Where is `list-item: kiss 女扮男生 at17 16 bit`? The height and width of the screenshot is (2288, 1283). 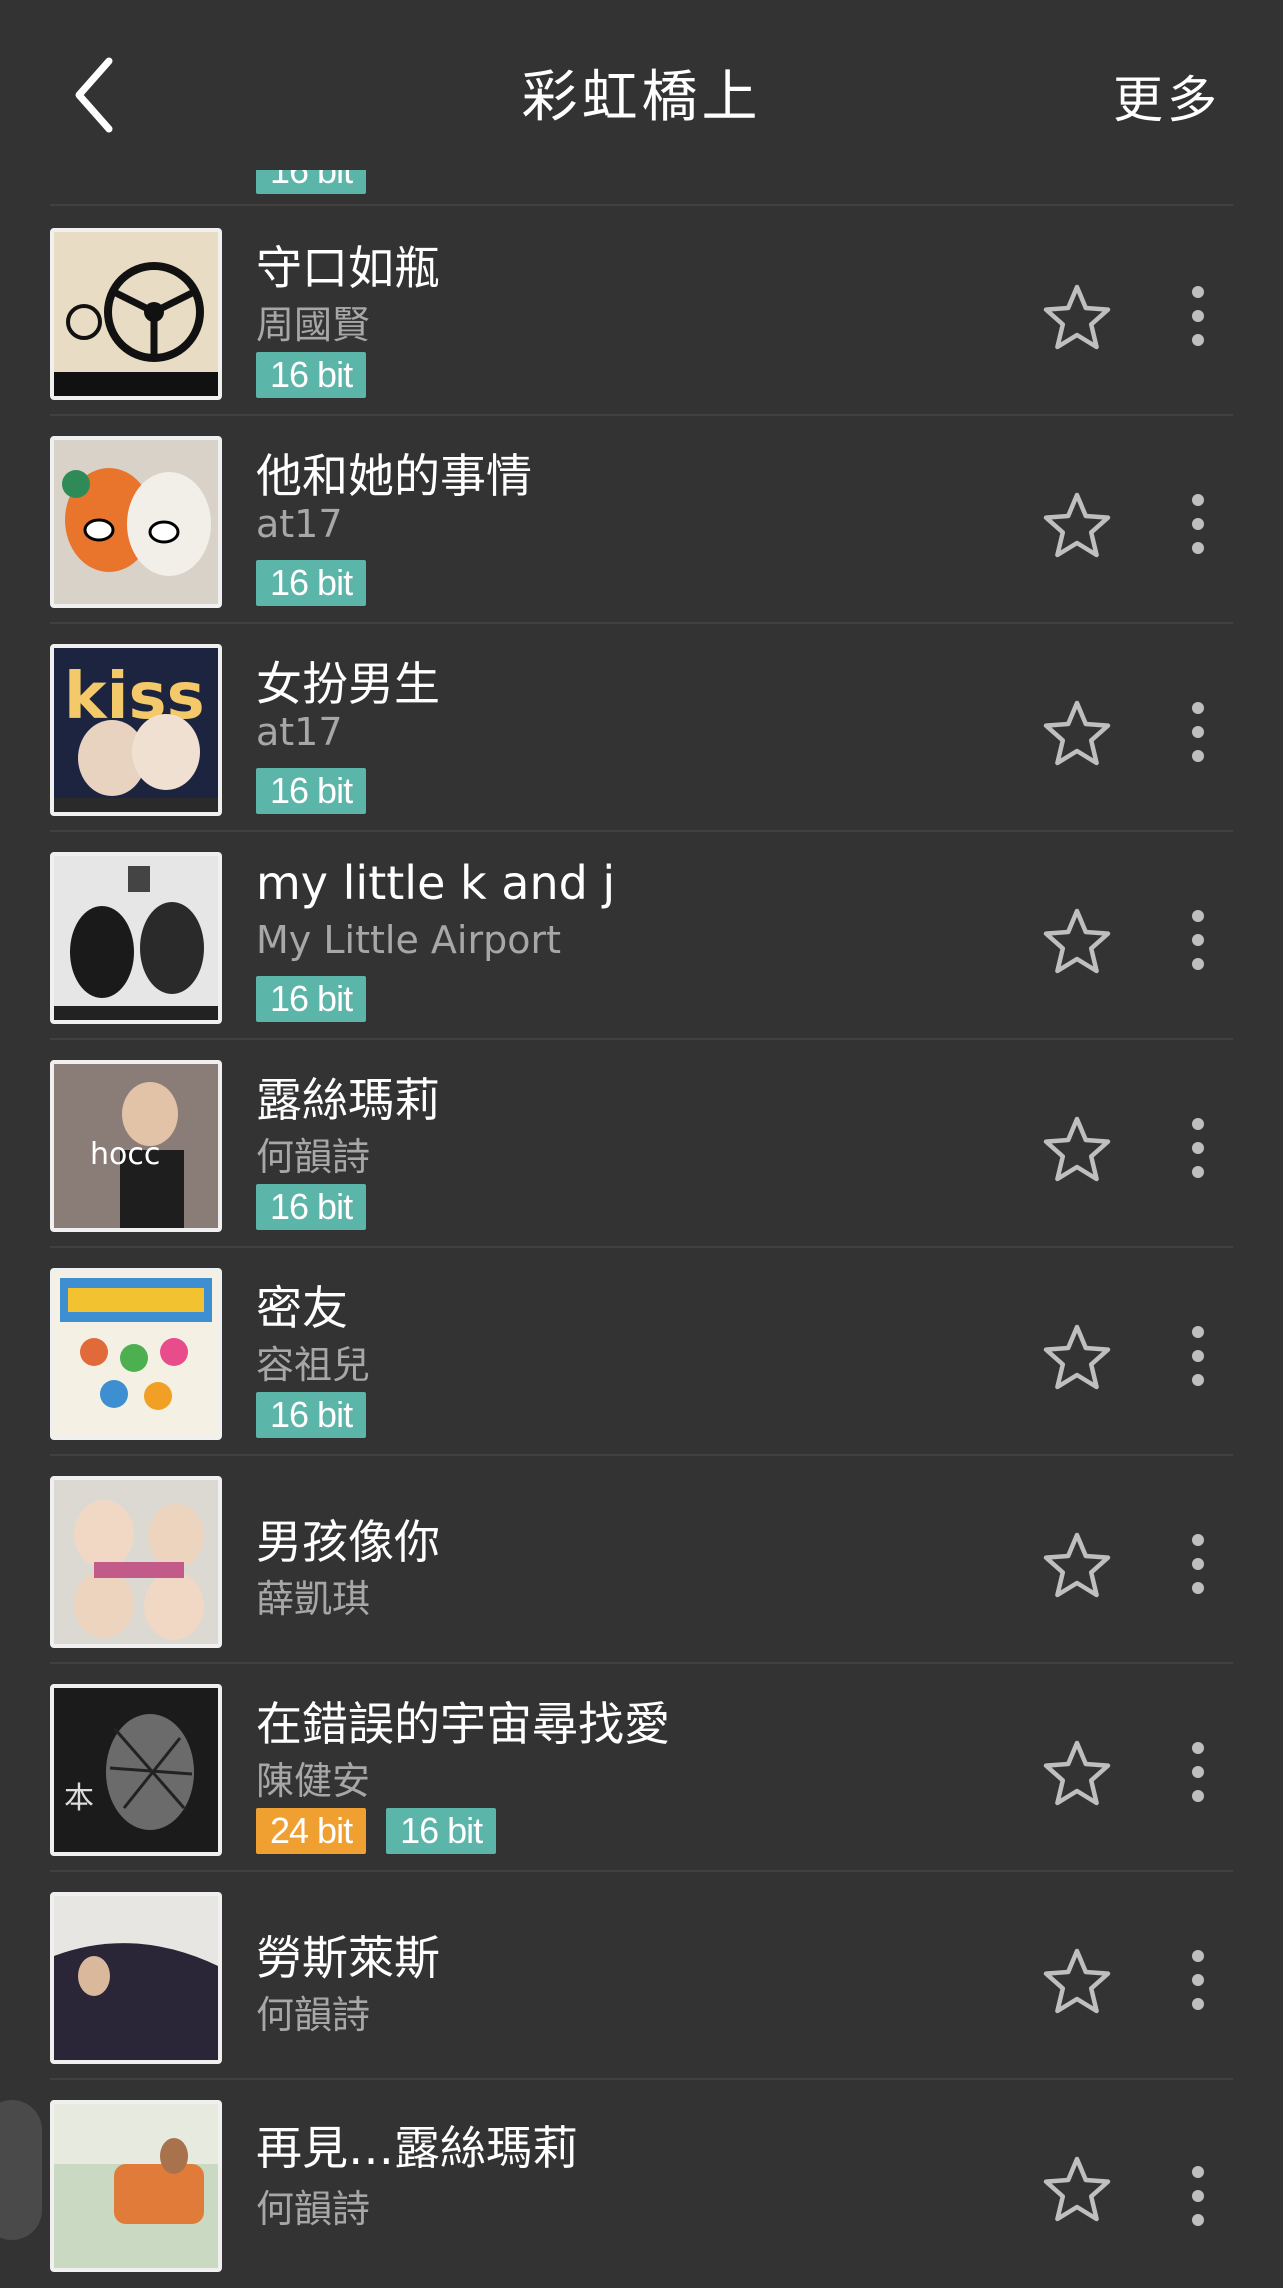
list-item: kiss 女扮男生 at17 16 bit is located at coordinates (641, 728).